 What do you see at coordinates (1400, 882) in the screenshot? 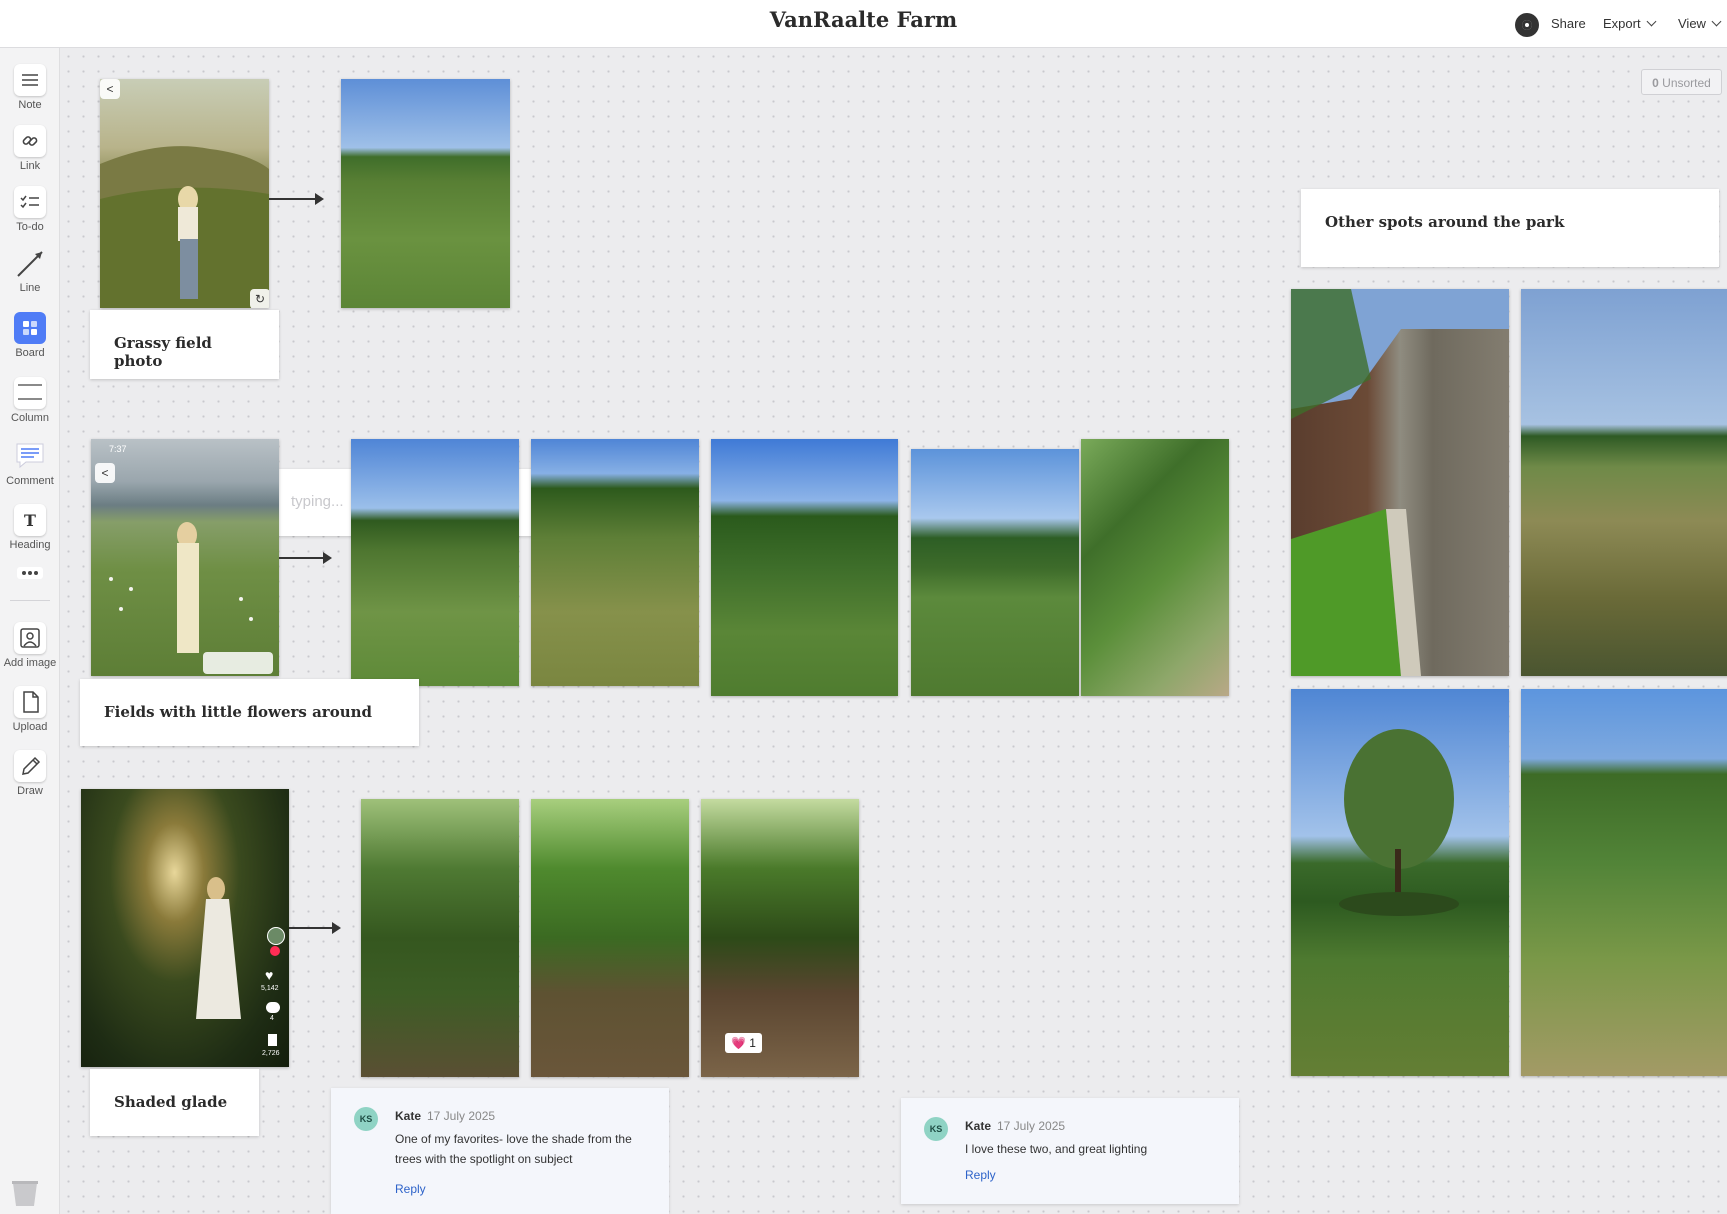
I see `photo-lone-tree` at bounding box center [1400, 882].